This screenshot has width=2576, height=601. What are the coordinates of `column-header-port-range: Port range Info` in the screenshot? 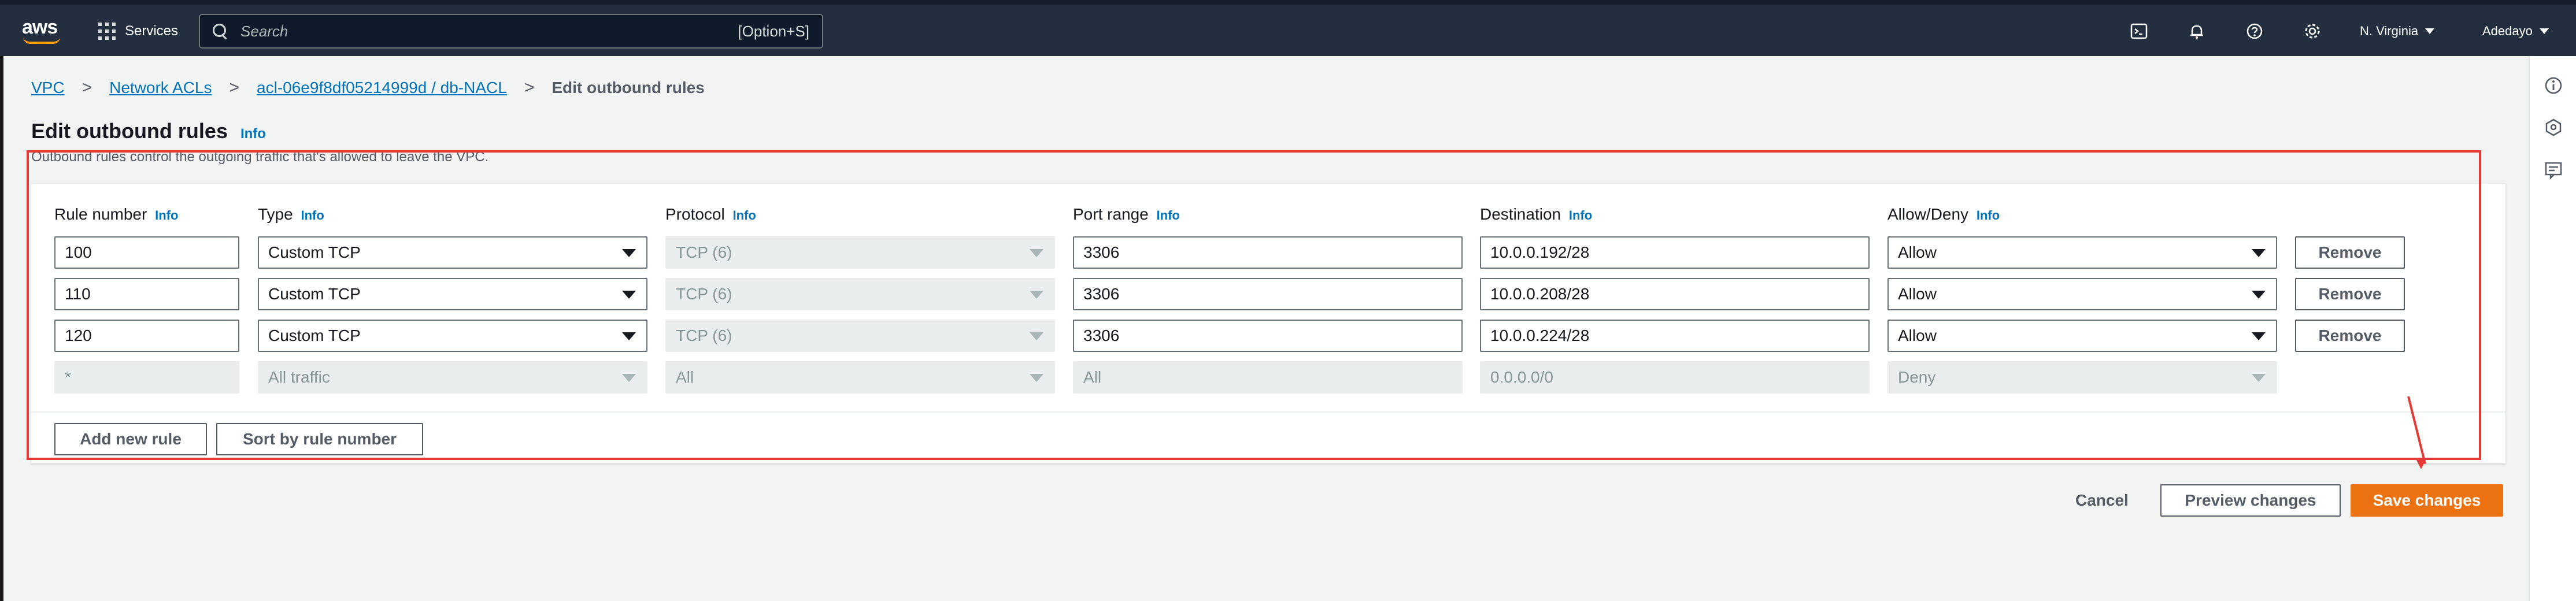 It's located at (1126, 214).